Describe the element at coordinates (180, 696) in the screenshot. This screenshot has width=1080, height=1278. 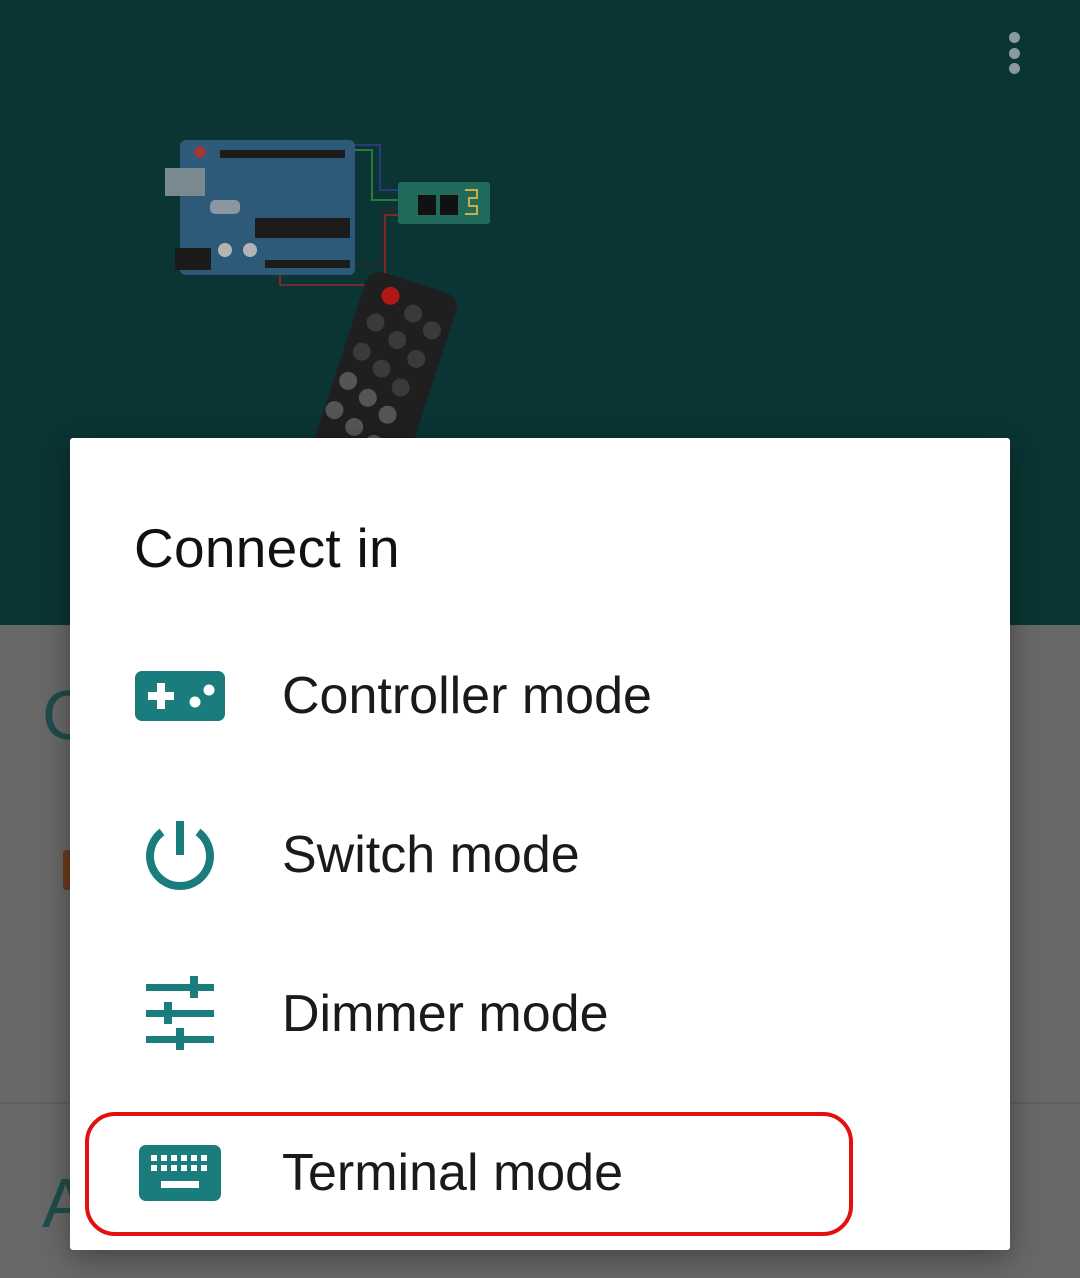
I see `gamepad-icon` at that location.